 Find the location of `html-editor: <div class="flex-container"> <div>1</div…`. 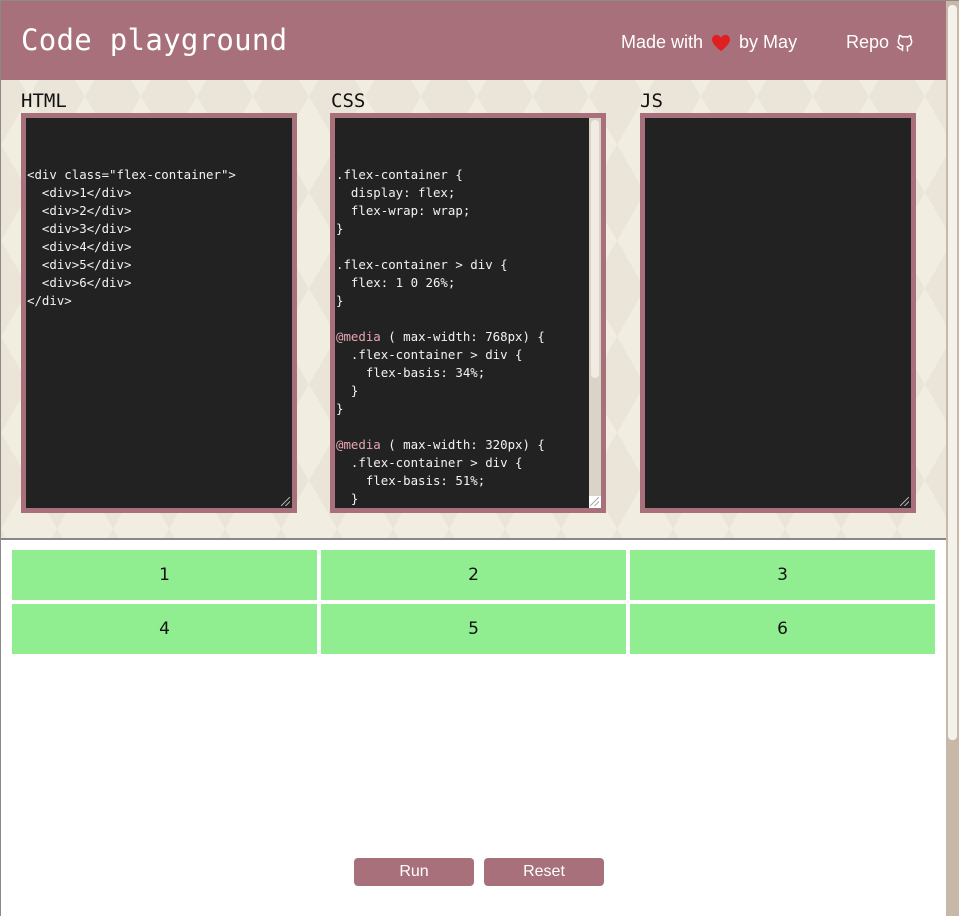

html-editor: <div class="flex-container"> <div>1</div… is located at coordinates (159, 313).